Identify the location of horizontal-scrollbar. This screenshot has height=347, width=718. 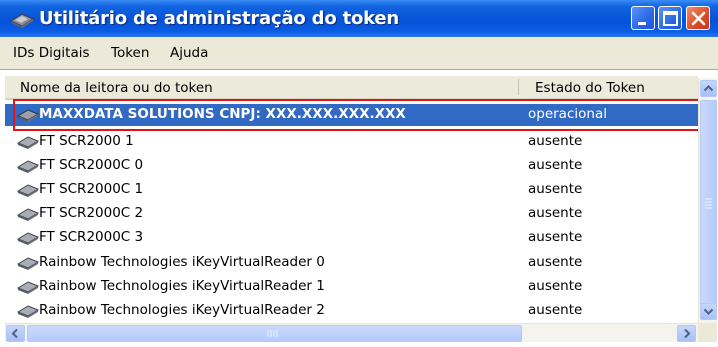
(351, 332).